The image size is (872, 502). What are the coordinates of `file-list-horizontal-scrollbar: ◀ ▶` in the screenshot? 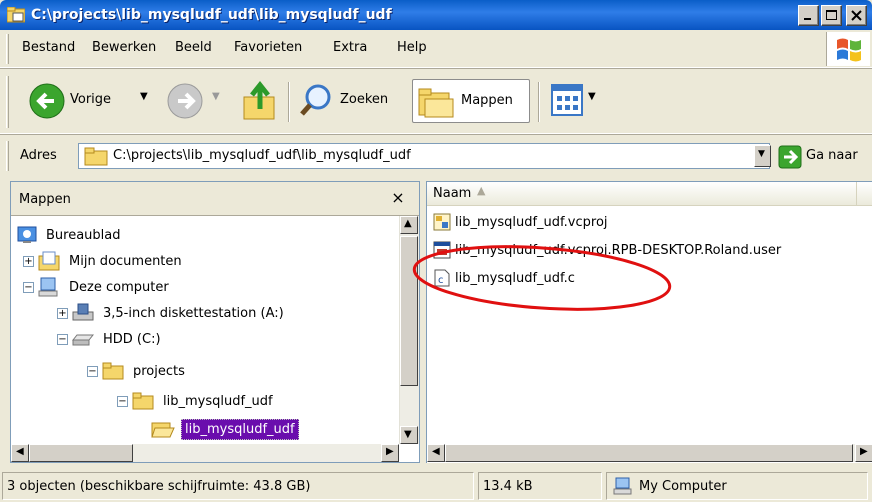 It's located at (649, 453).